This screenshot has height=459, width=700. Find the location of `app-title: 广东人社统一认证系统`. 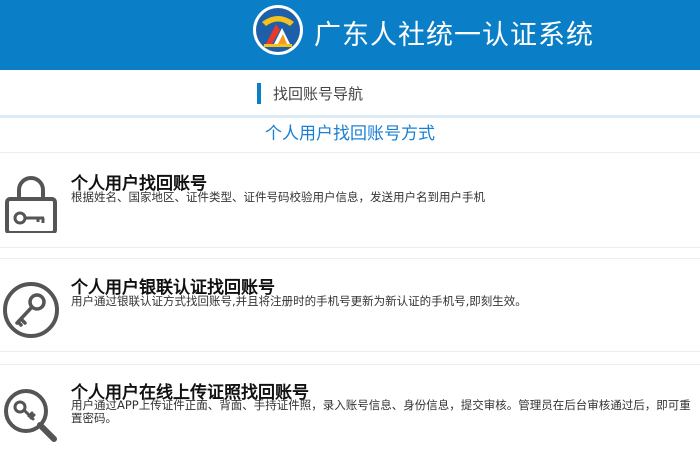

app-title: 广东人社统一认证系统 is located at coordinates (454, 35).